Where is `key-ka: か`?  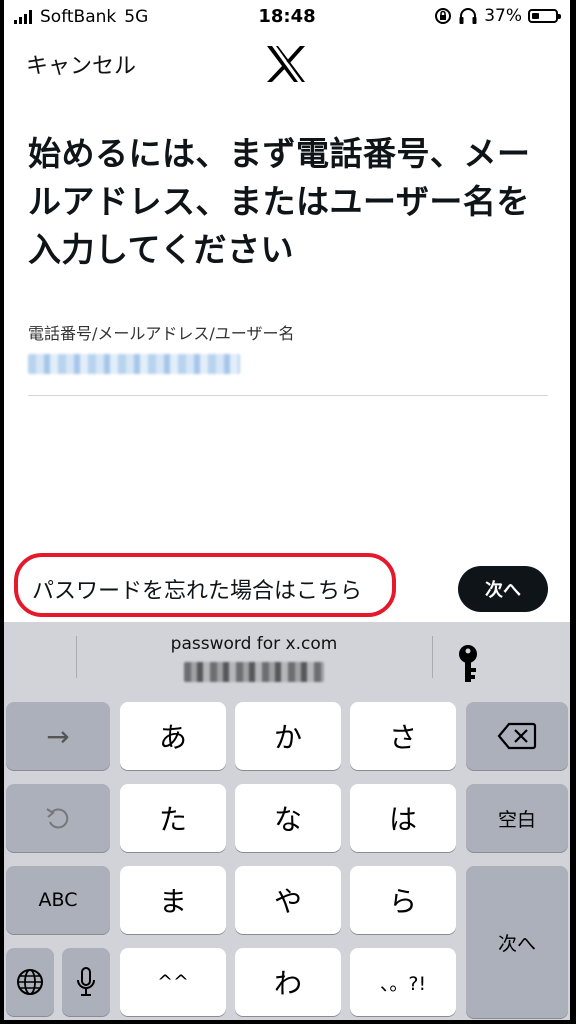 key-ka: か is located at coordinates (288, 736).